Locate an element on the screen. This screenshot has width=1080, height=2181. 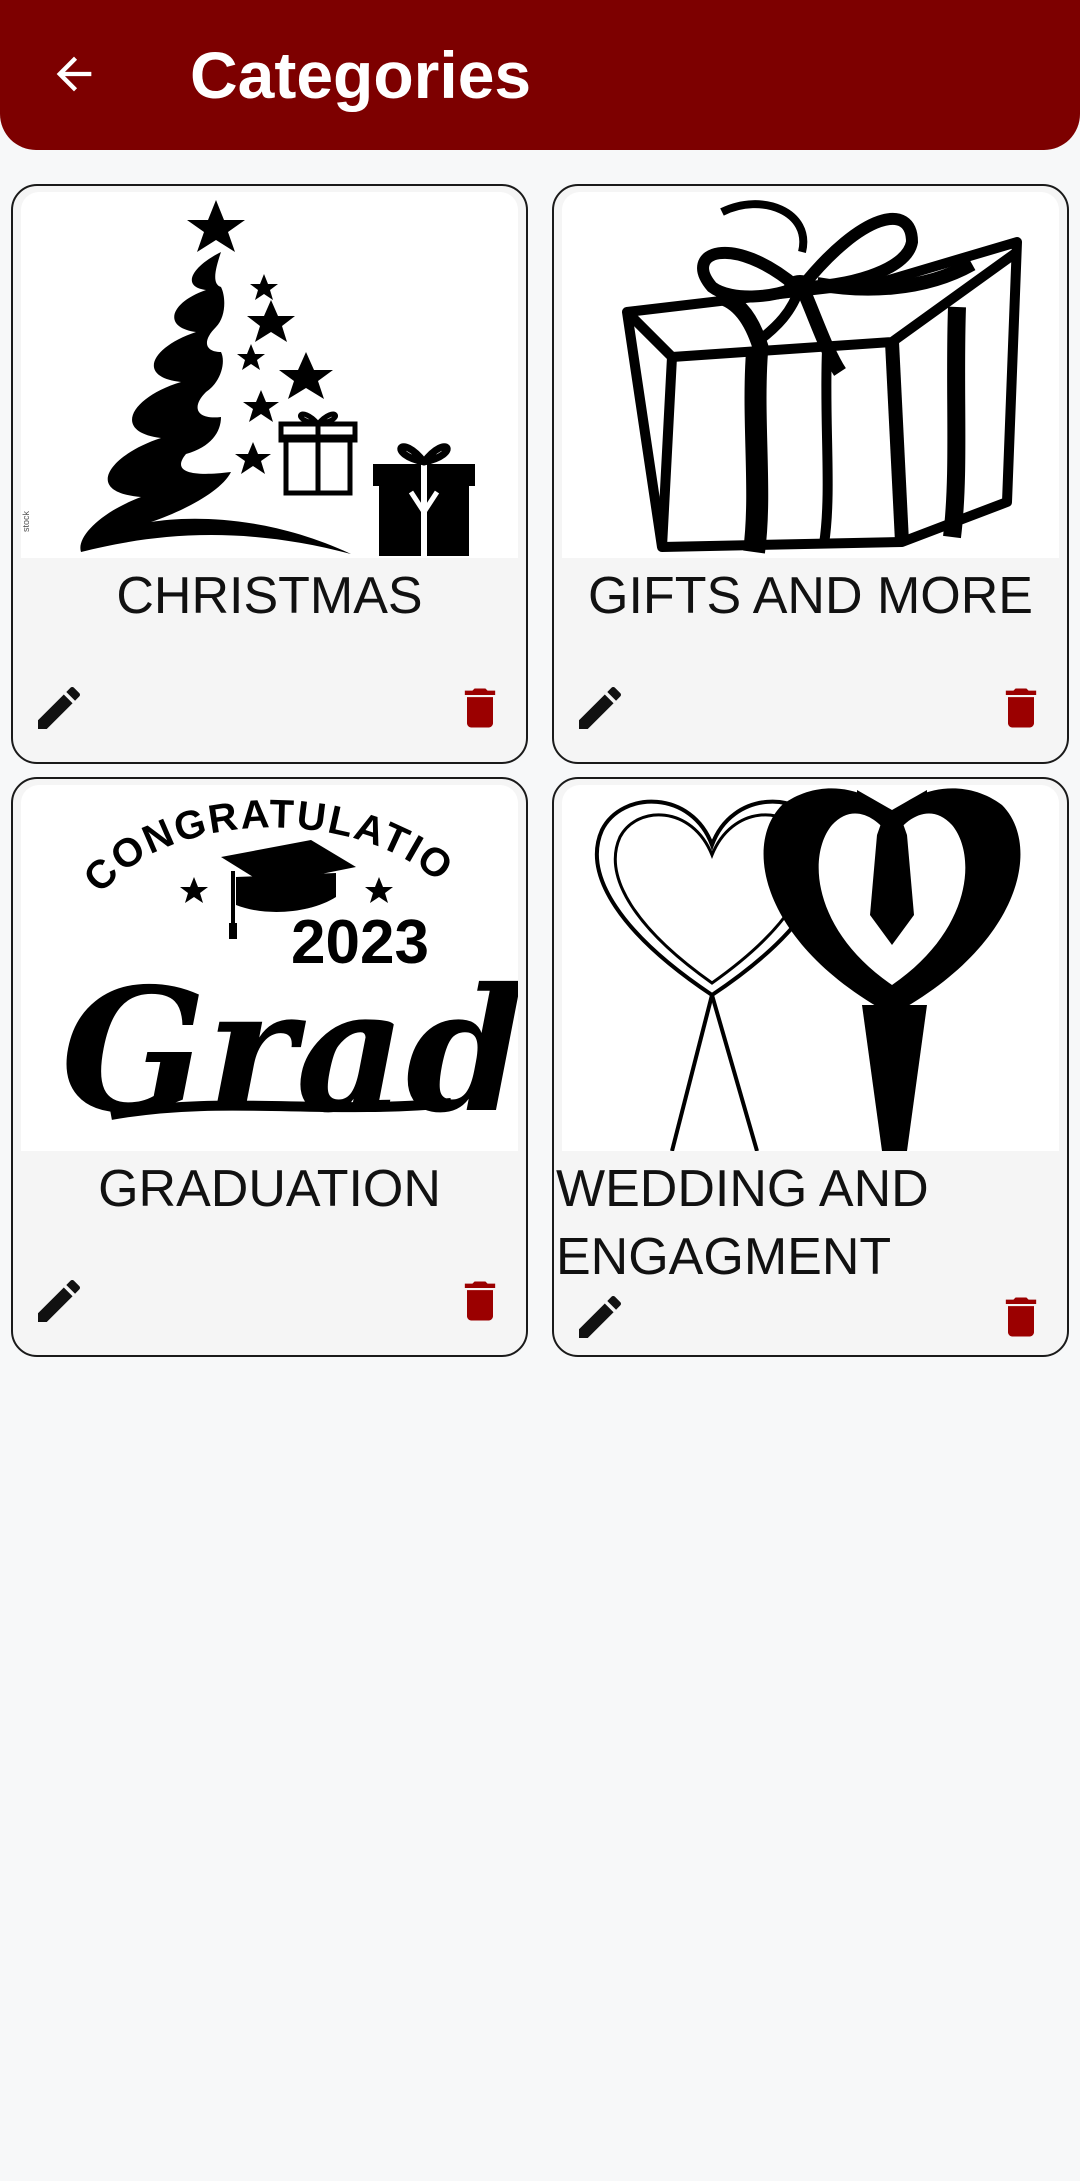
back-button is located at coordinates (74, 74).